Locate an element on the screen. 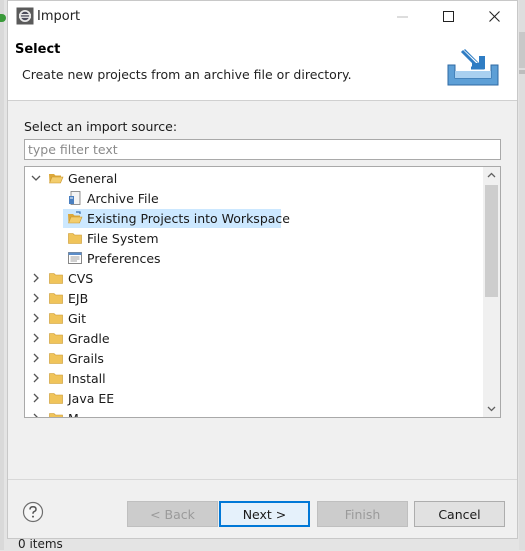  tree-item-label: Archive File is located at coordinates (123, 198).